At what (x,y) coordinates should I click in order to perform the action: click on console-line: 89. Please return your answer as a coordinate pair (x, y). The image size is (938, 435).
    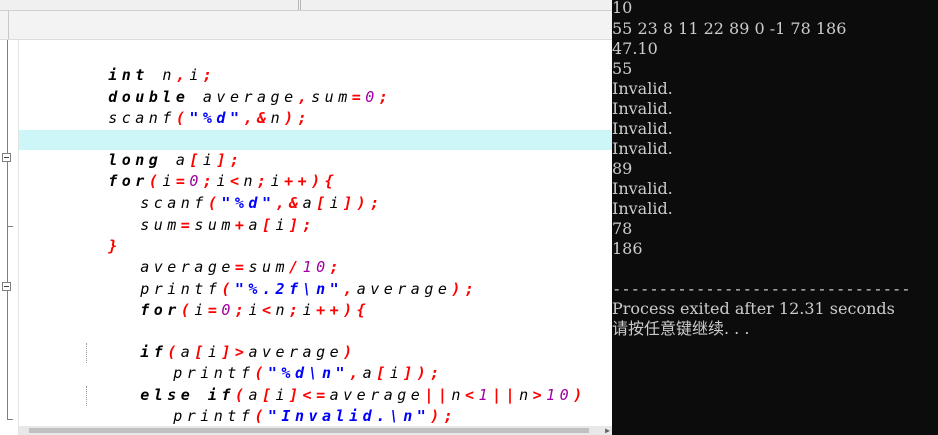
    Looking at the image, I should click on (622, 168).